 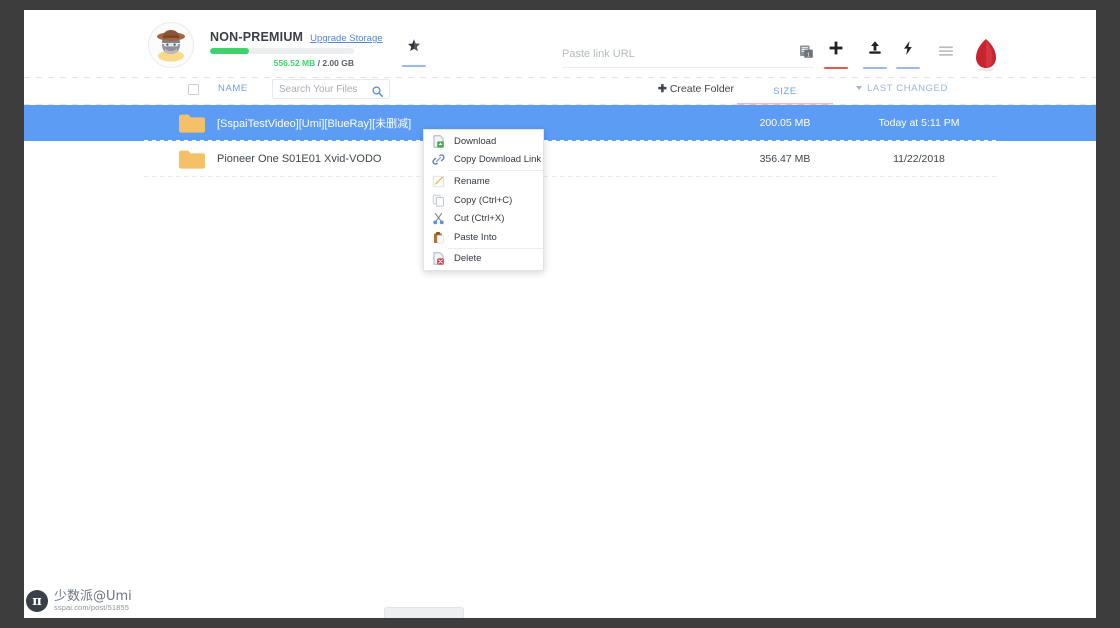 What do you see at coordinates (919, 123) in the screenshot?
I see `file-last-changed: Today at 5:11 PM` at bounding box center [919, 123].